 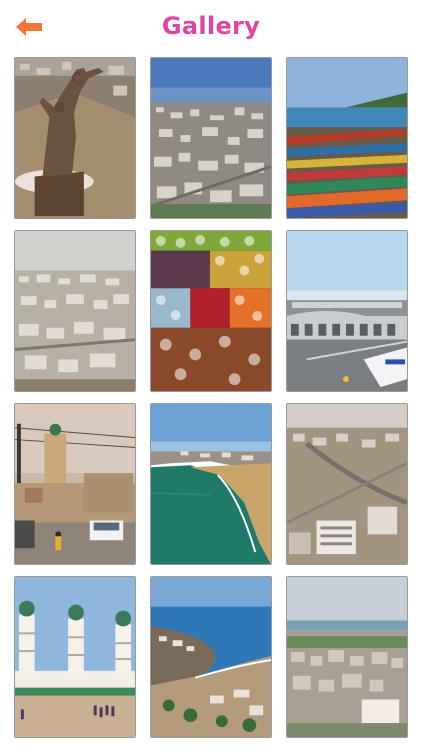 I want to click on gallery-photo-mosque-towers, so click(x=75, y=657).